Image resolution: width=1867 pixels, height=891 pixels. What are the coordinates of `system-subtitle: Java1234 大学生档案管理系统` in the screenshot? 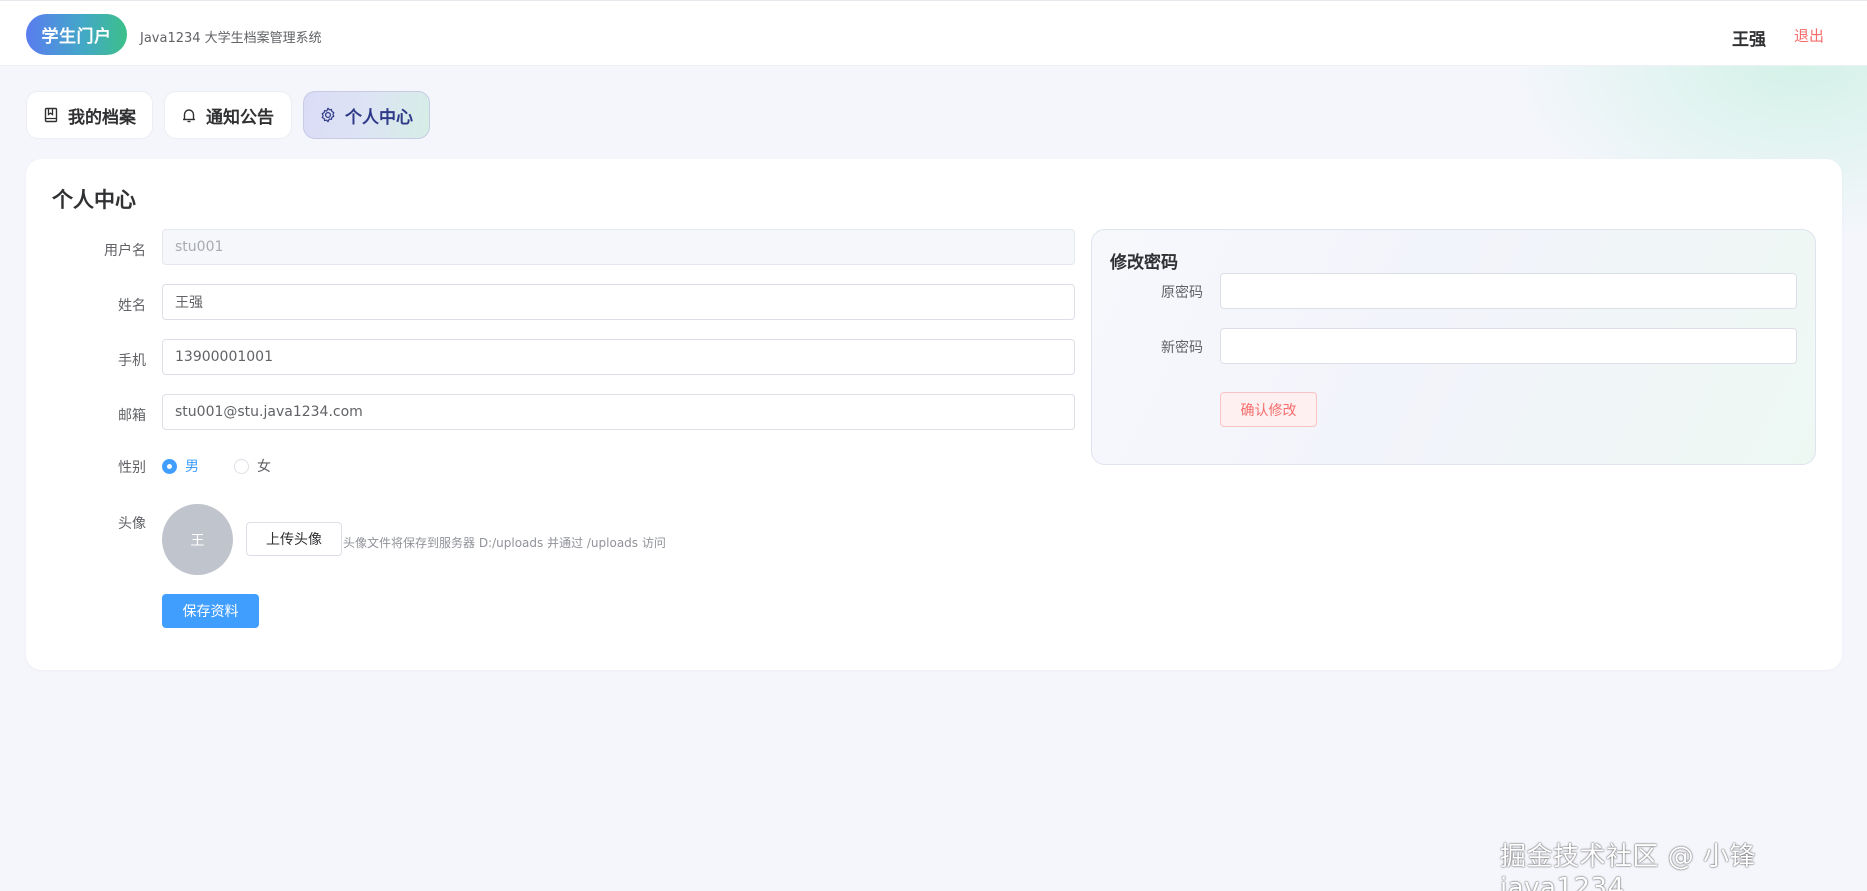 It's located at (231, 38).